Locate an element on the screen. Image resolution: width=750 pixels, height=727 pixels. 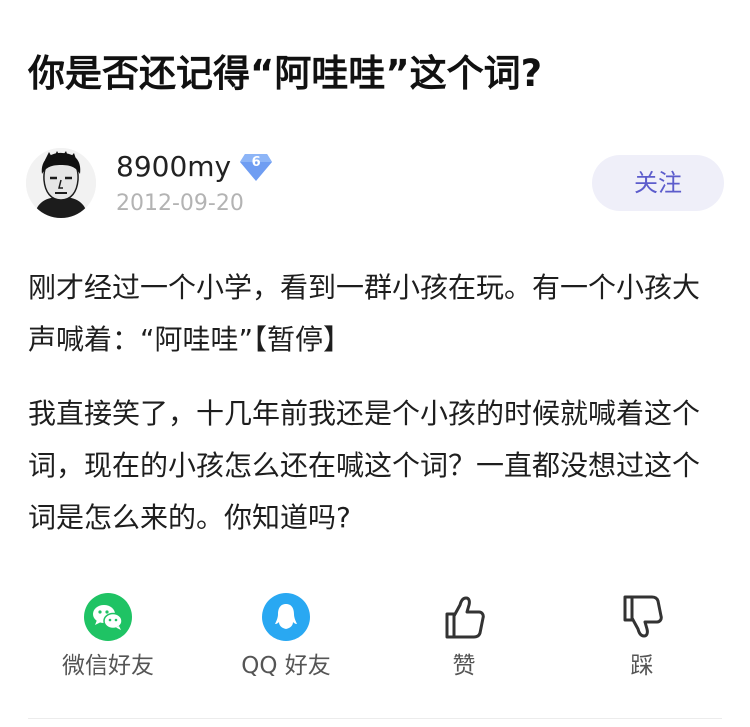
dislike-button: 踩 is located at coordinates (642, 643).